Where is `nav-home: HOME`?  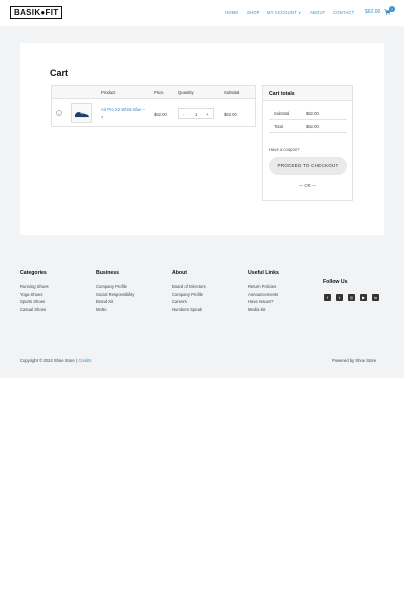
nav-home: HOME is located at coordinates (231, 12).